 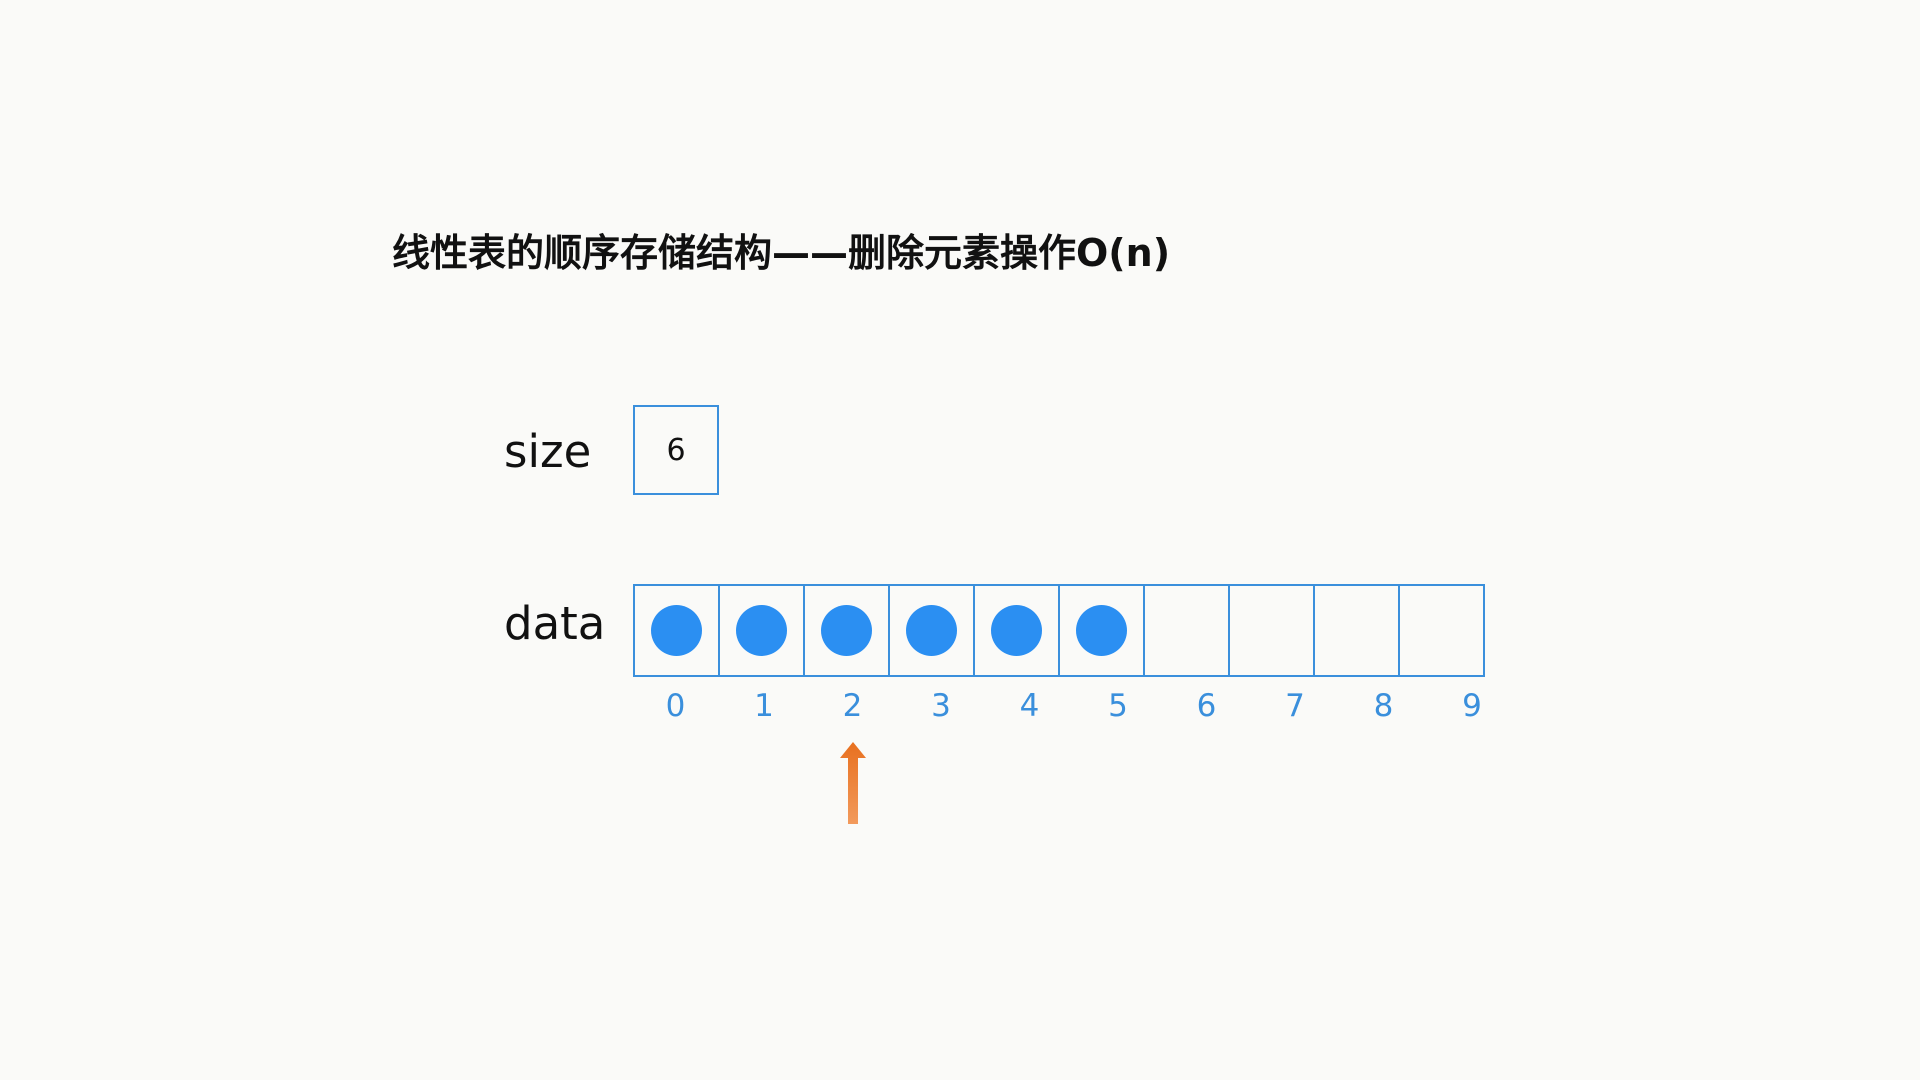 I want to click on array-index-label: 7, so click(x=1295, y=706).